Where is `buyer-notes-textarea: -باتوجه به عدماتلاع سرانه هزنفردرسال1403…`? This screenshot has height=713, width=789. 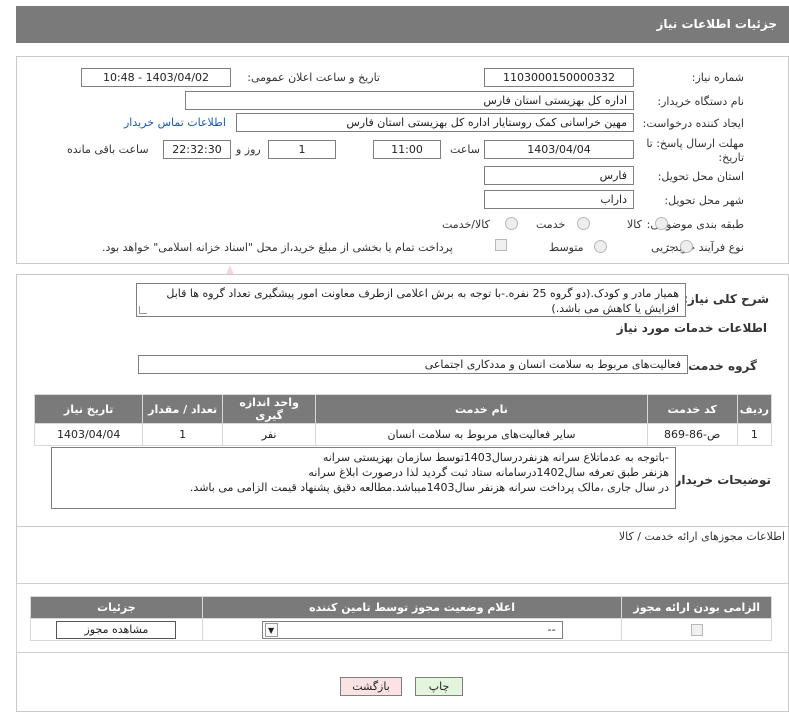
buyer-notes-textarea: -باتوجه به عدماتلاع سرانه هزنفردرسال1403… is located at coordinates (363, 478).